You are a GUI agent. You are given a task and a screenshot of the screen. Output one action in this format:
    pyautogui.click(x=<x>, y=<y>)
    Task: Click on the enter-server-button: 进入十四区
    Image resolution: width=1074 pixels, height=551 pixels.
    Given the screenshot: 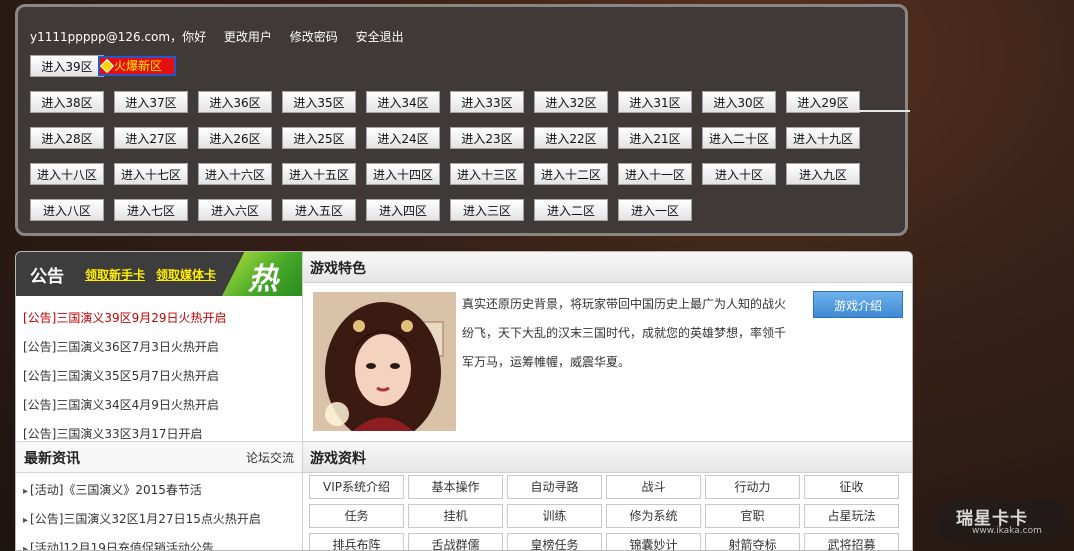 What is the action you would take?
    pyautogui.click(x=403, y=174)
    